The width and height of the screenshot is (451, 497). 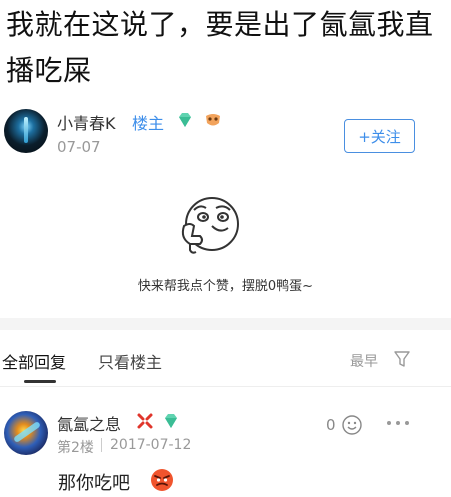 What do you see at coordinates (225, 135) in the screenshot?
I see `post-author-header: 小青春K 楼主 07-07 +关注` at bounding box center [225, 135].